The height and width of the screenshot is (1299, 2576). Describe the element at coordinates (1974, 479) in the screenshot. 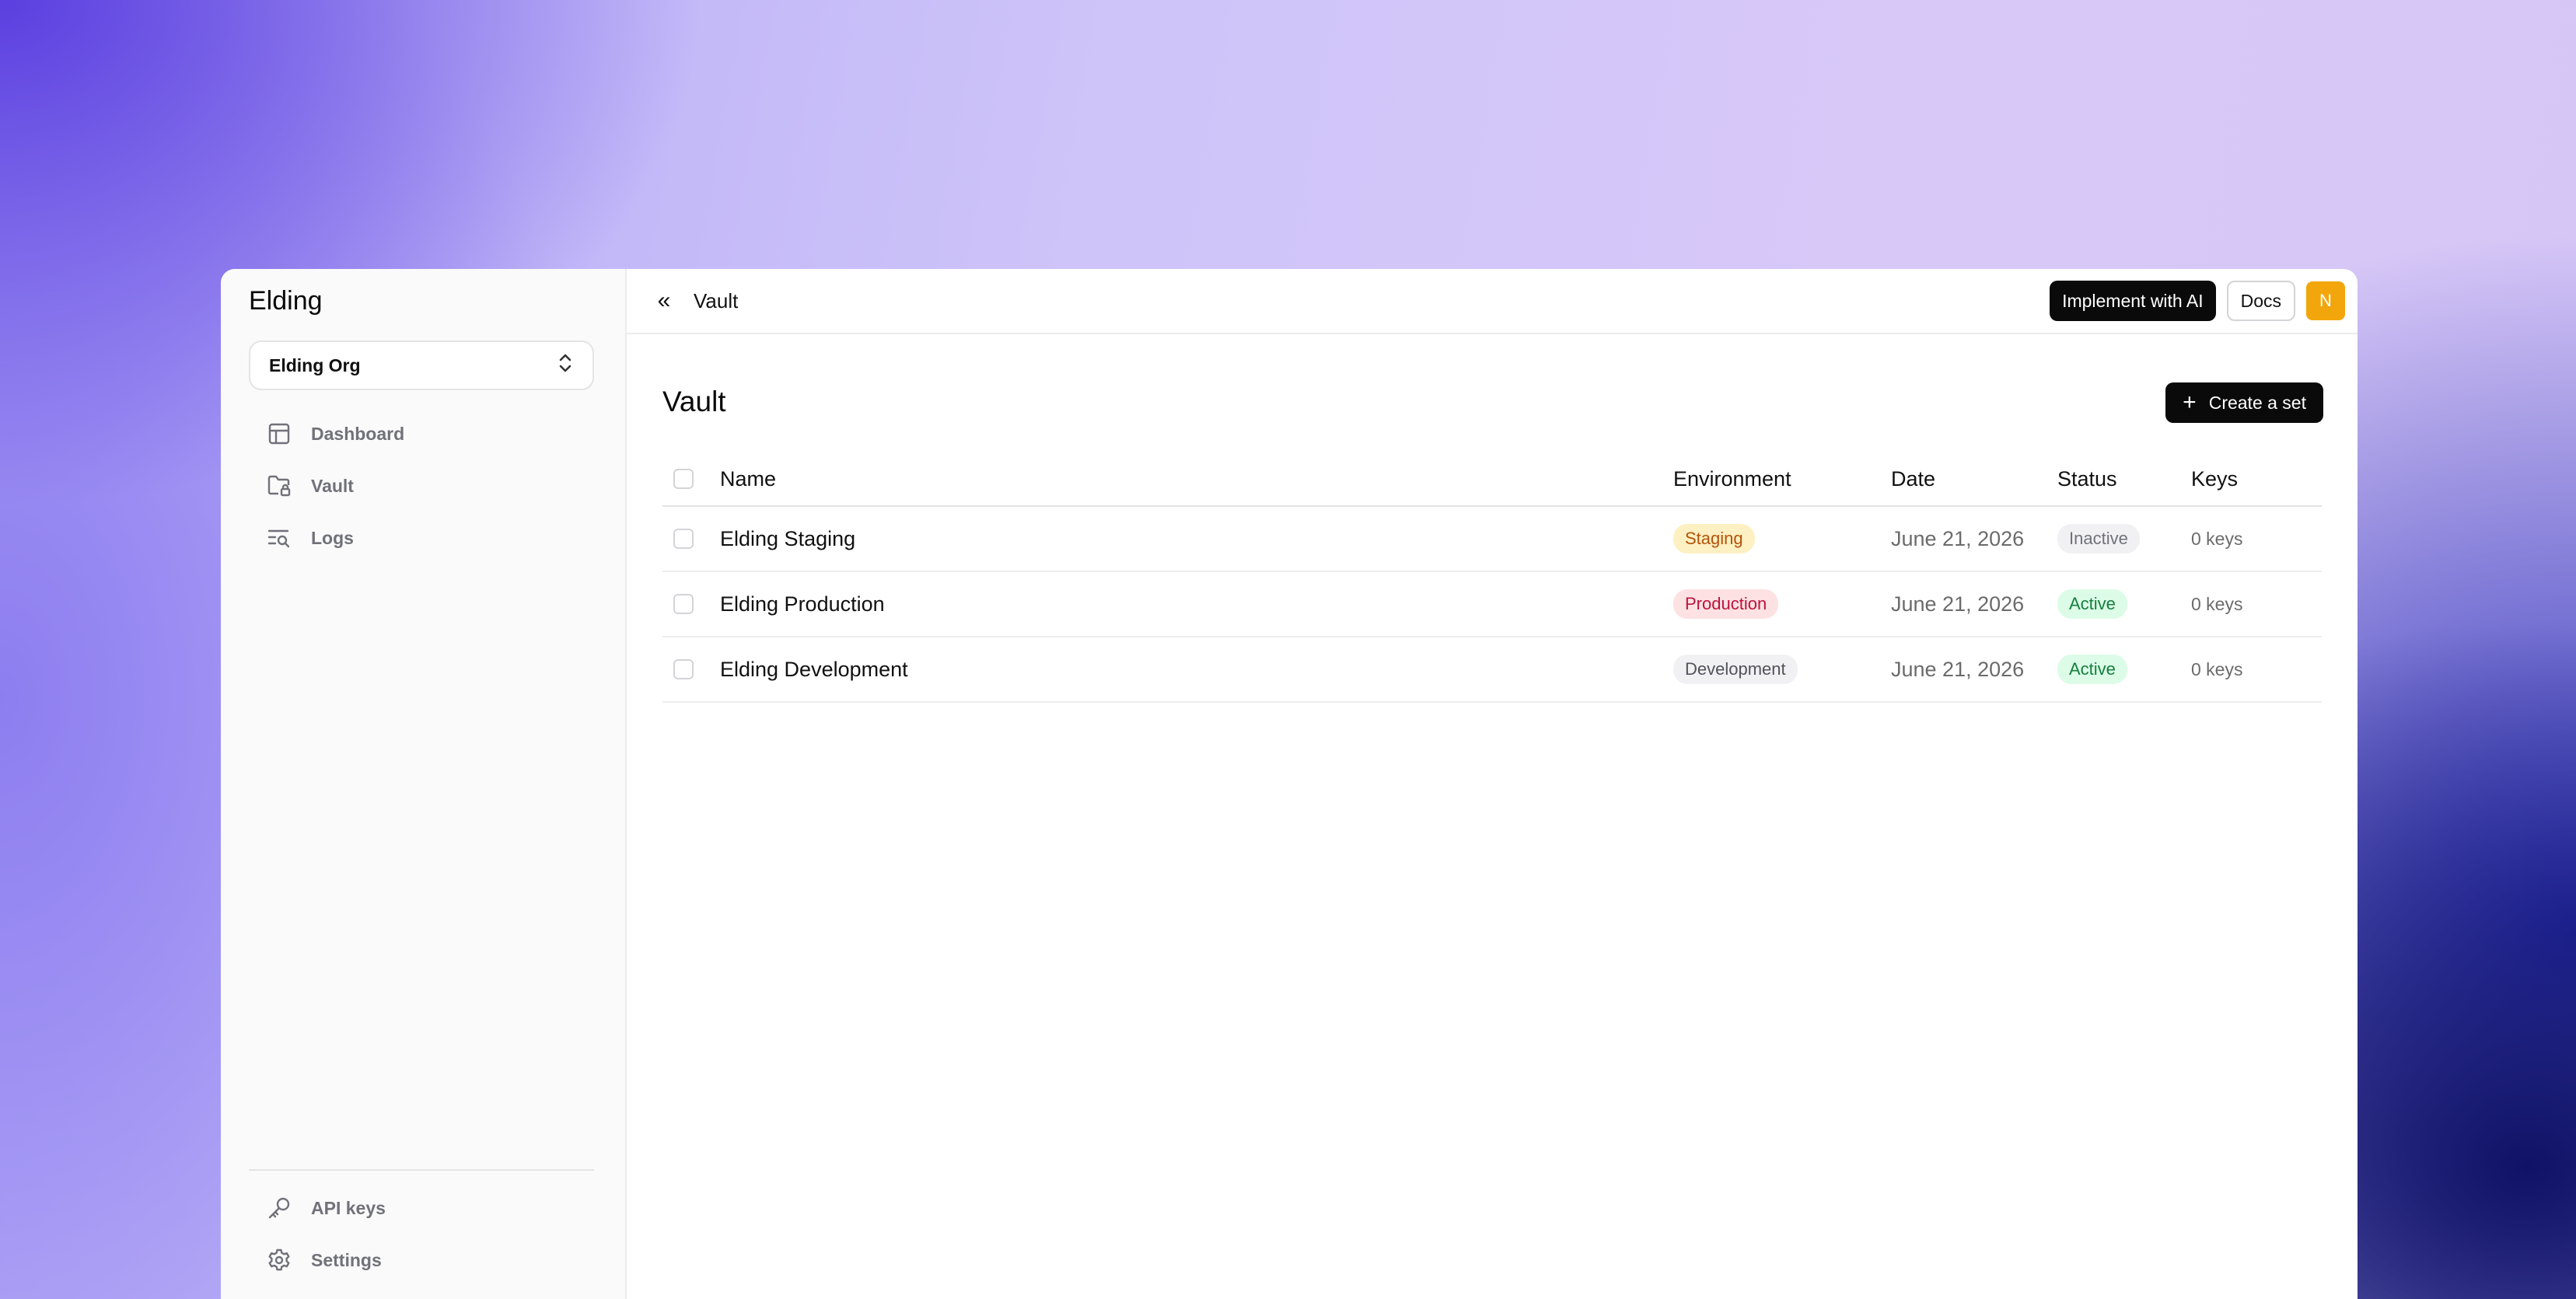

I see `column-header-date: Date` at that location.